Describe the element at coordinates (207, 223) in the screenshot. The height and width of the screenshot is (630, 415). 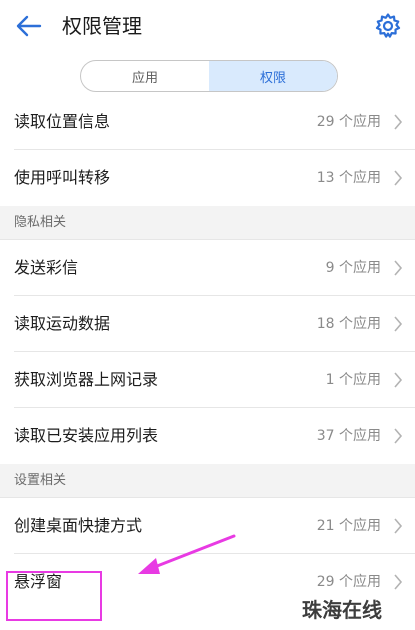
I see `section-header-privacy: 隐私相关` at that location.